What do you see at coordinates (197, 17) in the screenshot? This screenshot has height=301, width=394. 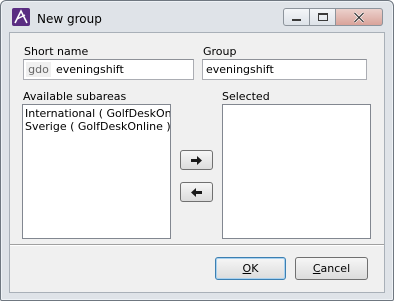 I see `title-bar: New group` at bounding box center [197, 17].